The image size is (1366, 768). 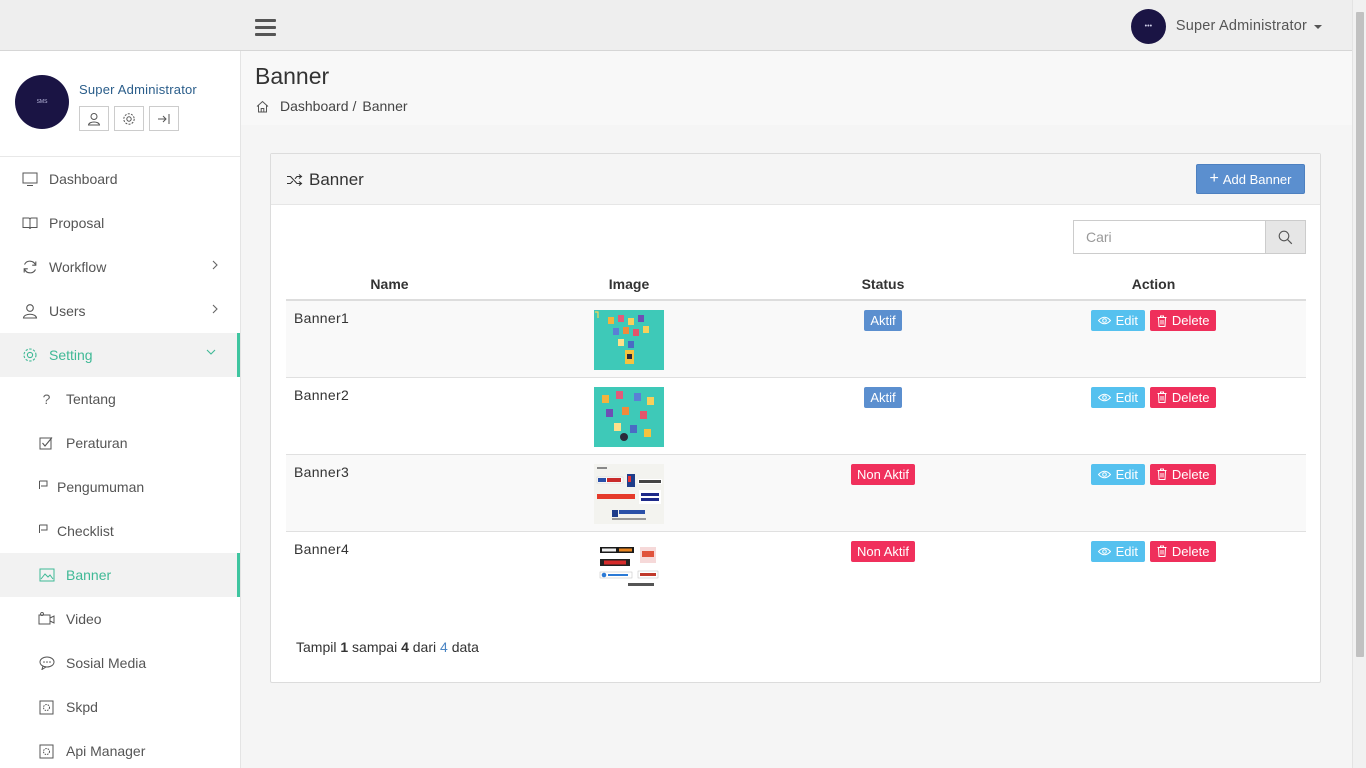 I want to click on column-header-name: Name, so click(x=389, y=284).